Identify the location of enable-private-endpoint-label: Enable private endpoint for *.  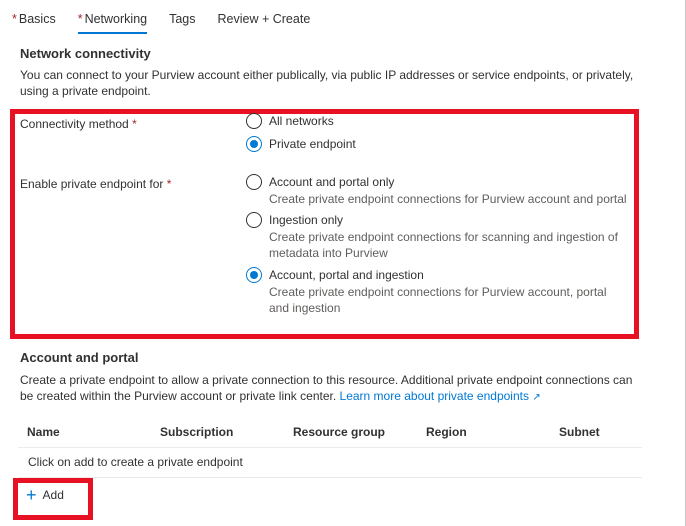
(96, 184).